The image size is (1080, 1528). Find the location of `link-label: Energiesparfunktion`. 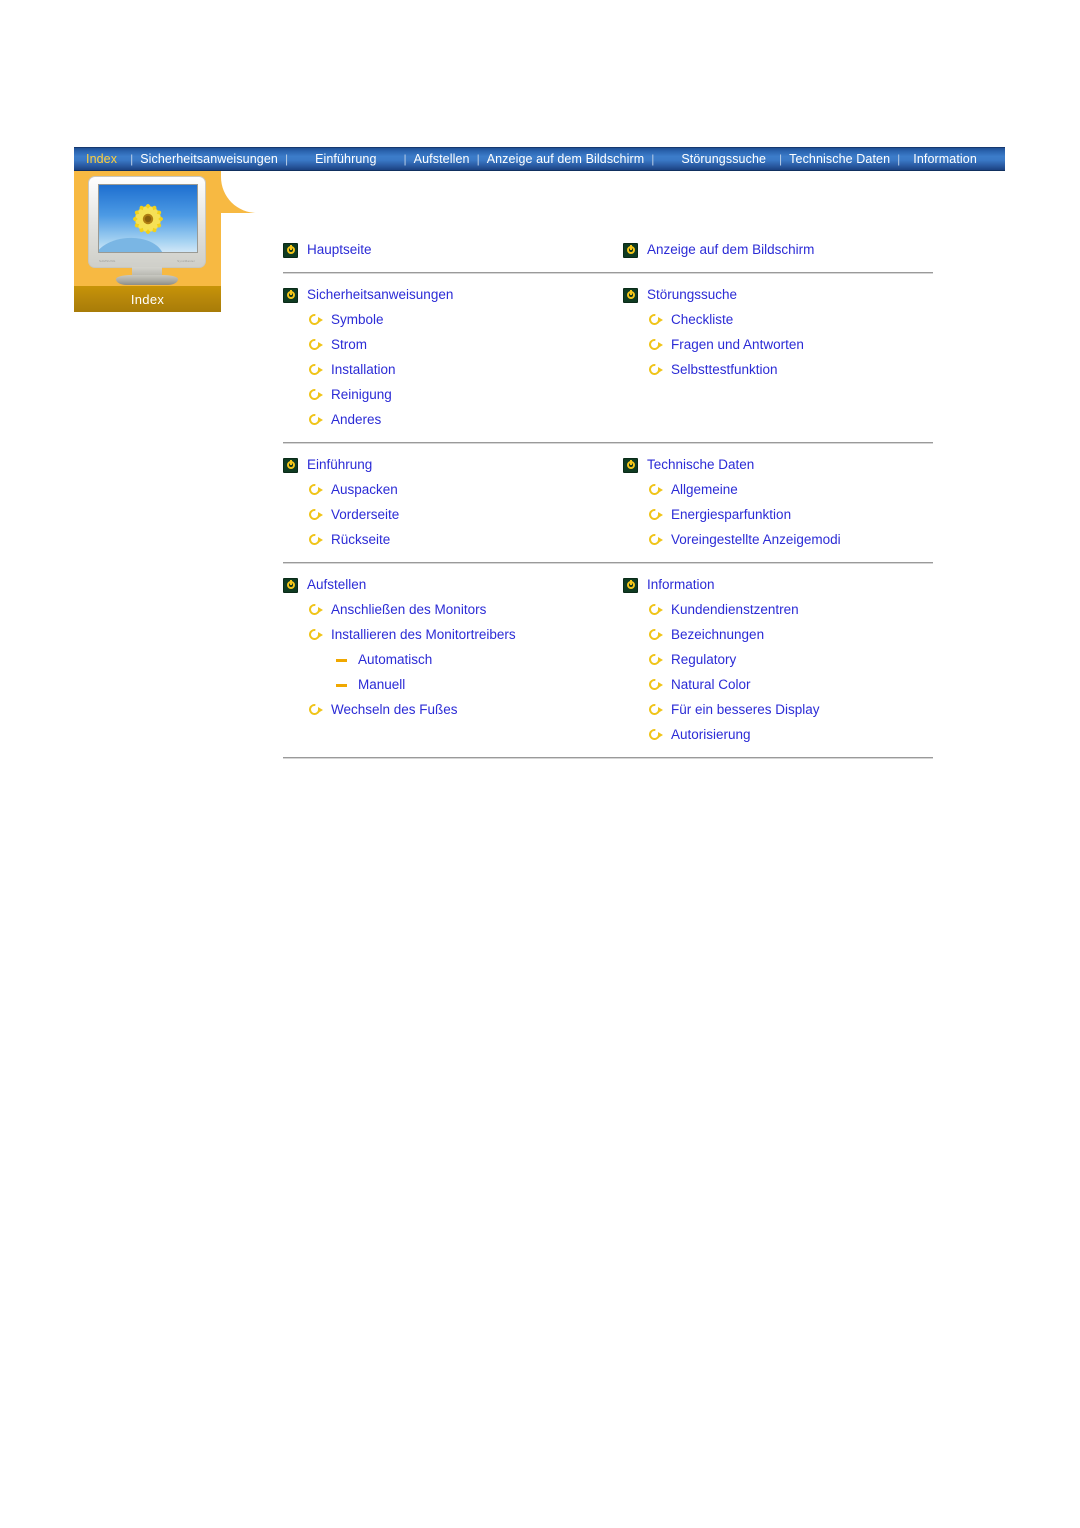

link-label: Energiesparfunktion is located at coordinates (731, 515).